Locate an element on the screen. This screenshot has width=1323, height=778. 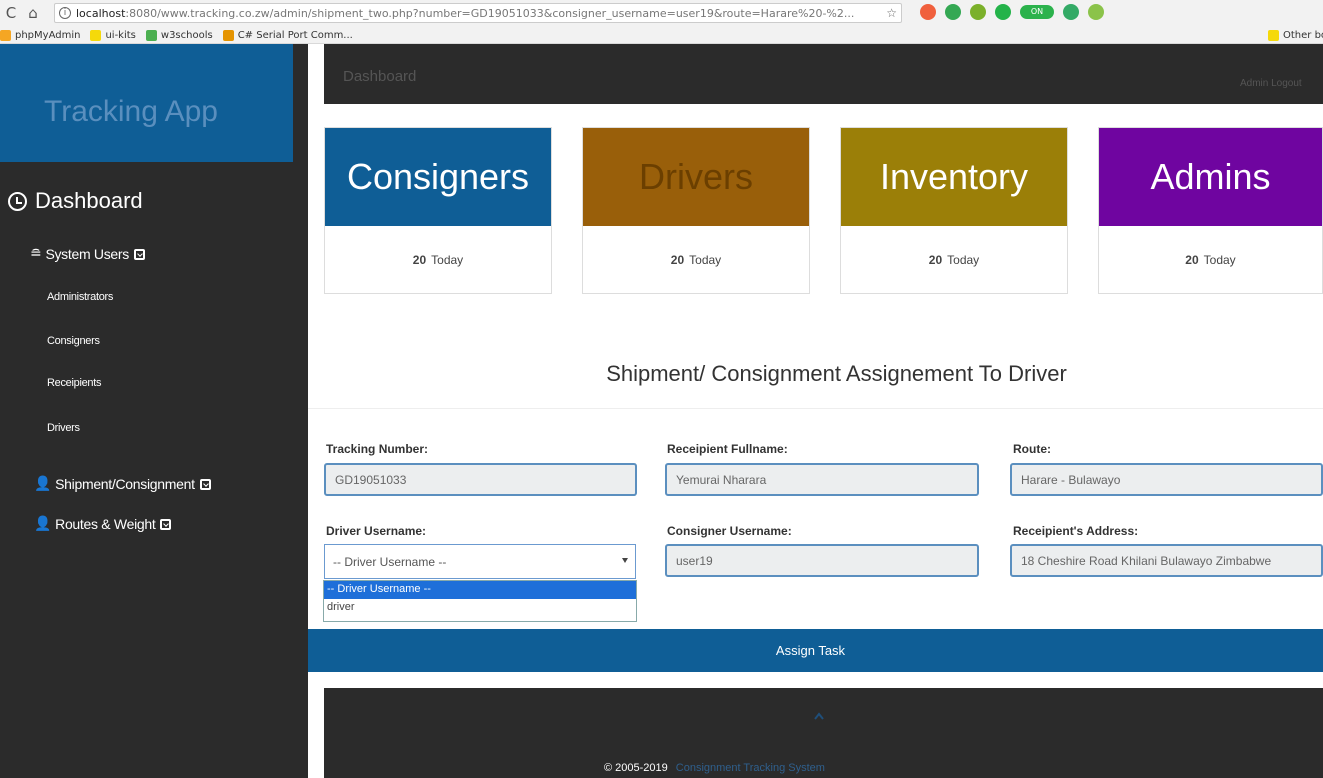
site-info-icon: i is located at coordinates (65, 13).